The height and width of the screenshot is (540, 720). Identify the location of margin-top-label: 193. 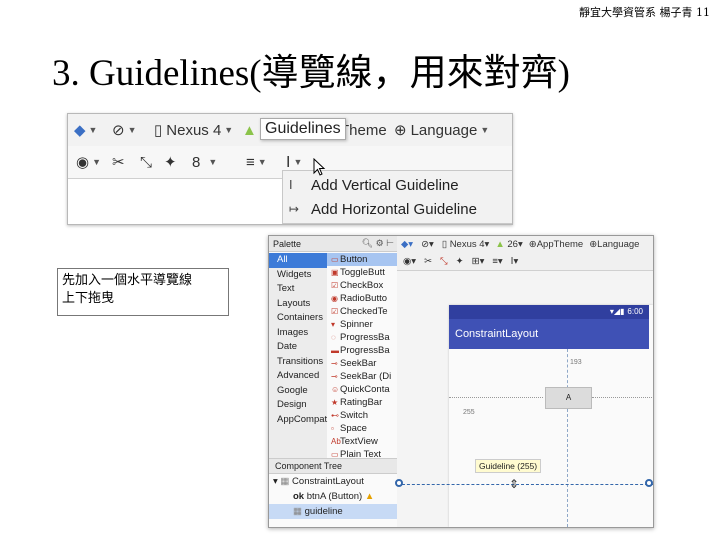
(576, 362).